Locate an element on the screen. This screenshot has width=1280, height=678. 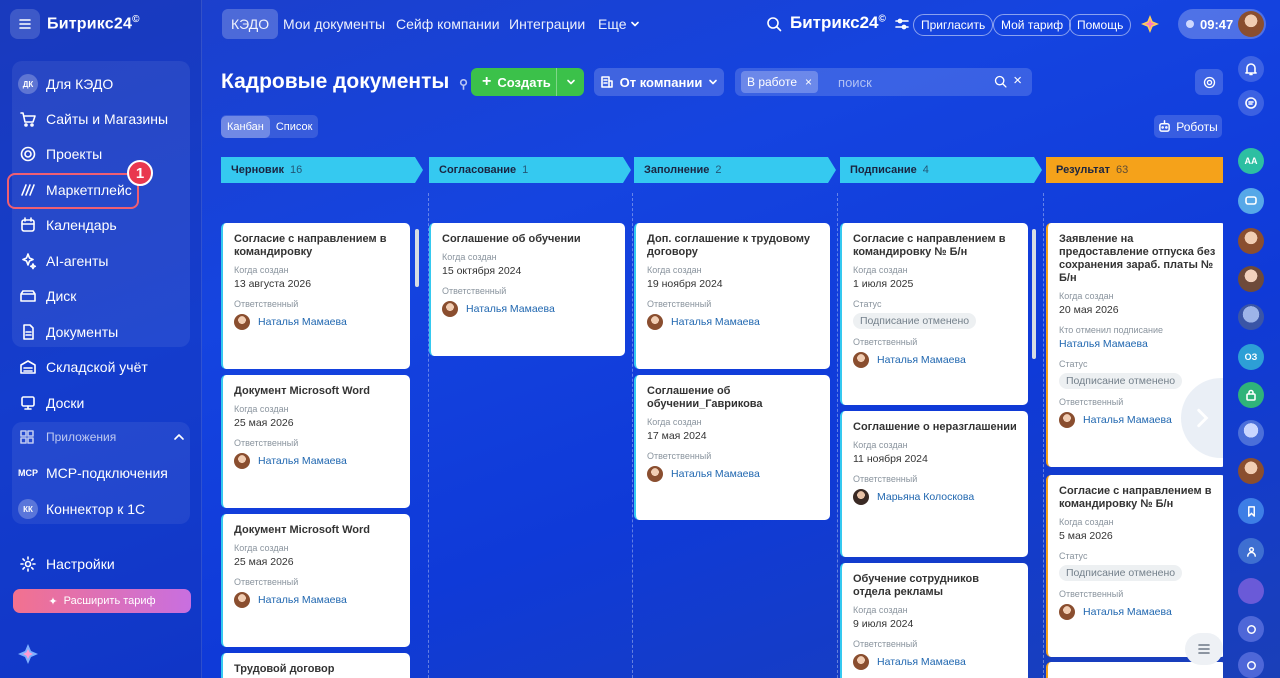
bell-icon is located at coordinates (1251, 69).